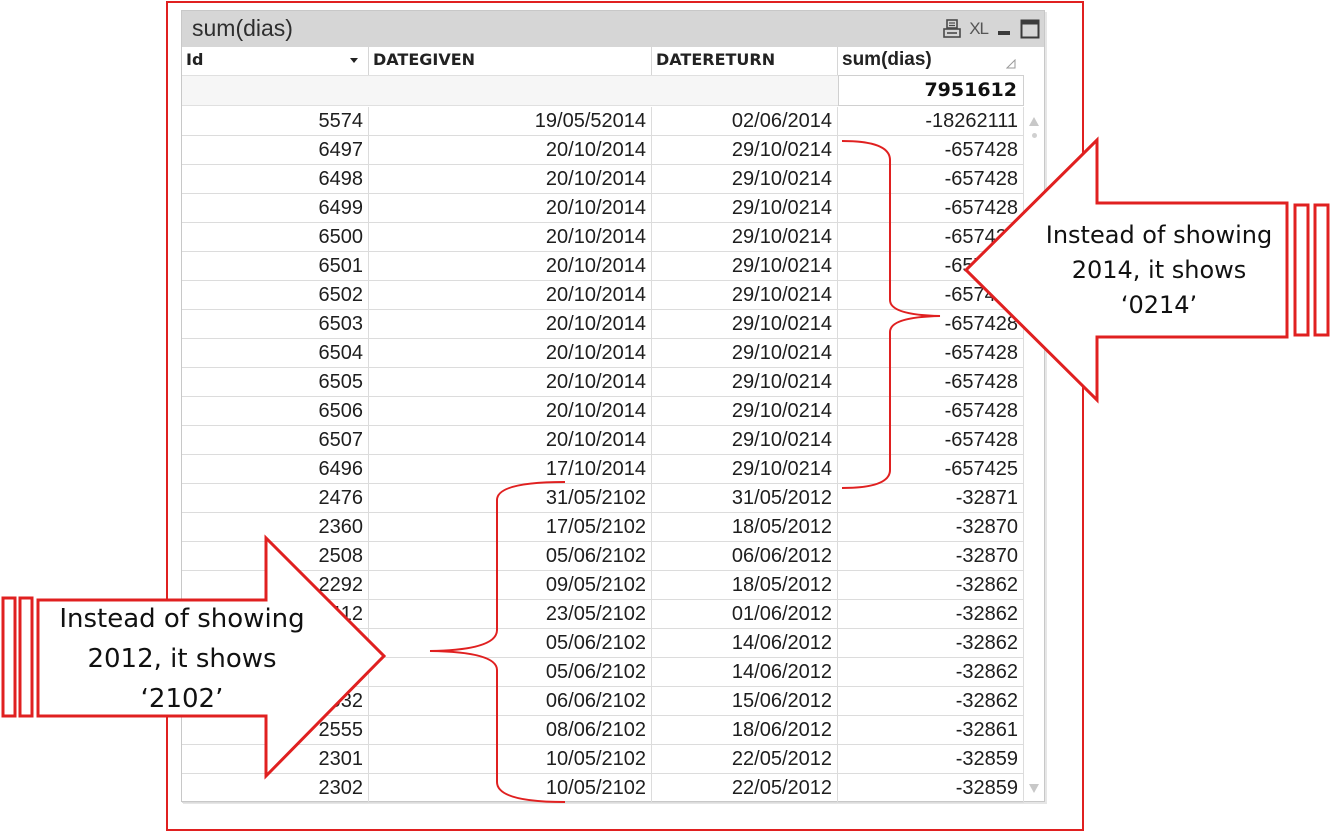 This screenshot has width=1331, height=834. Describe the element at coordinates (497, 642) in the screenshot. I see `left-brace` at that location.